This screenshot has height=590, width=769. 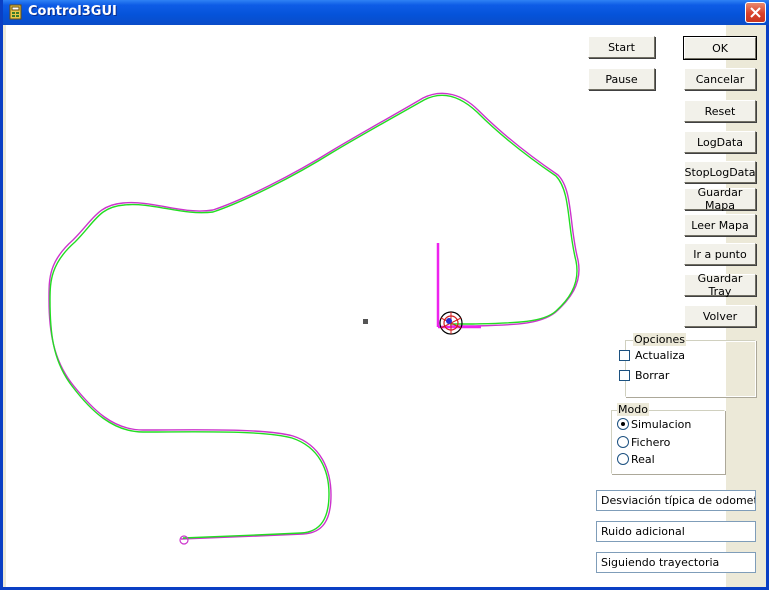 I want to click on real-label: Real, so click(x=643, y=459).